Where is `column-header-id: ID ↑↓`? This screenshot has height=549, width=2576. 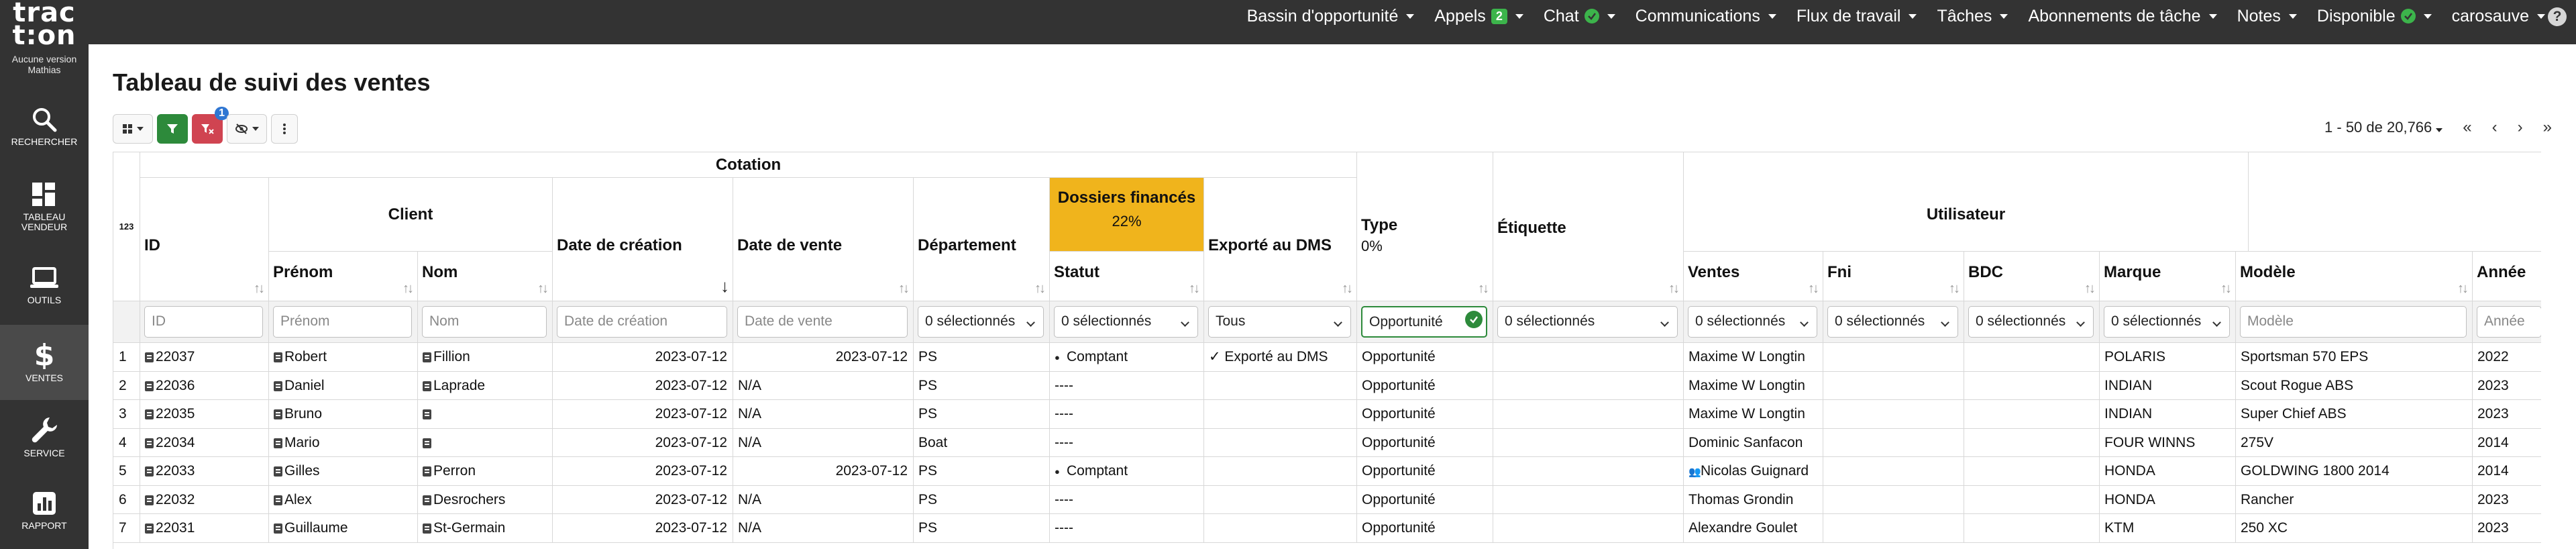 column-header-id: ID ↑↓ is located at coordinates (204, 239).